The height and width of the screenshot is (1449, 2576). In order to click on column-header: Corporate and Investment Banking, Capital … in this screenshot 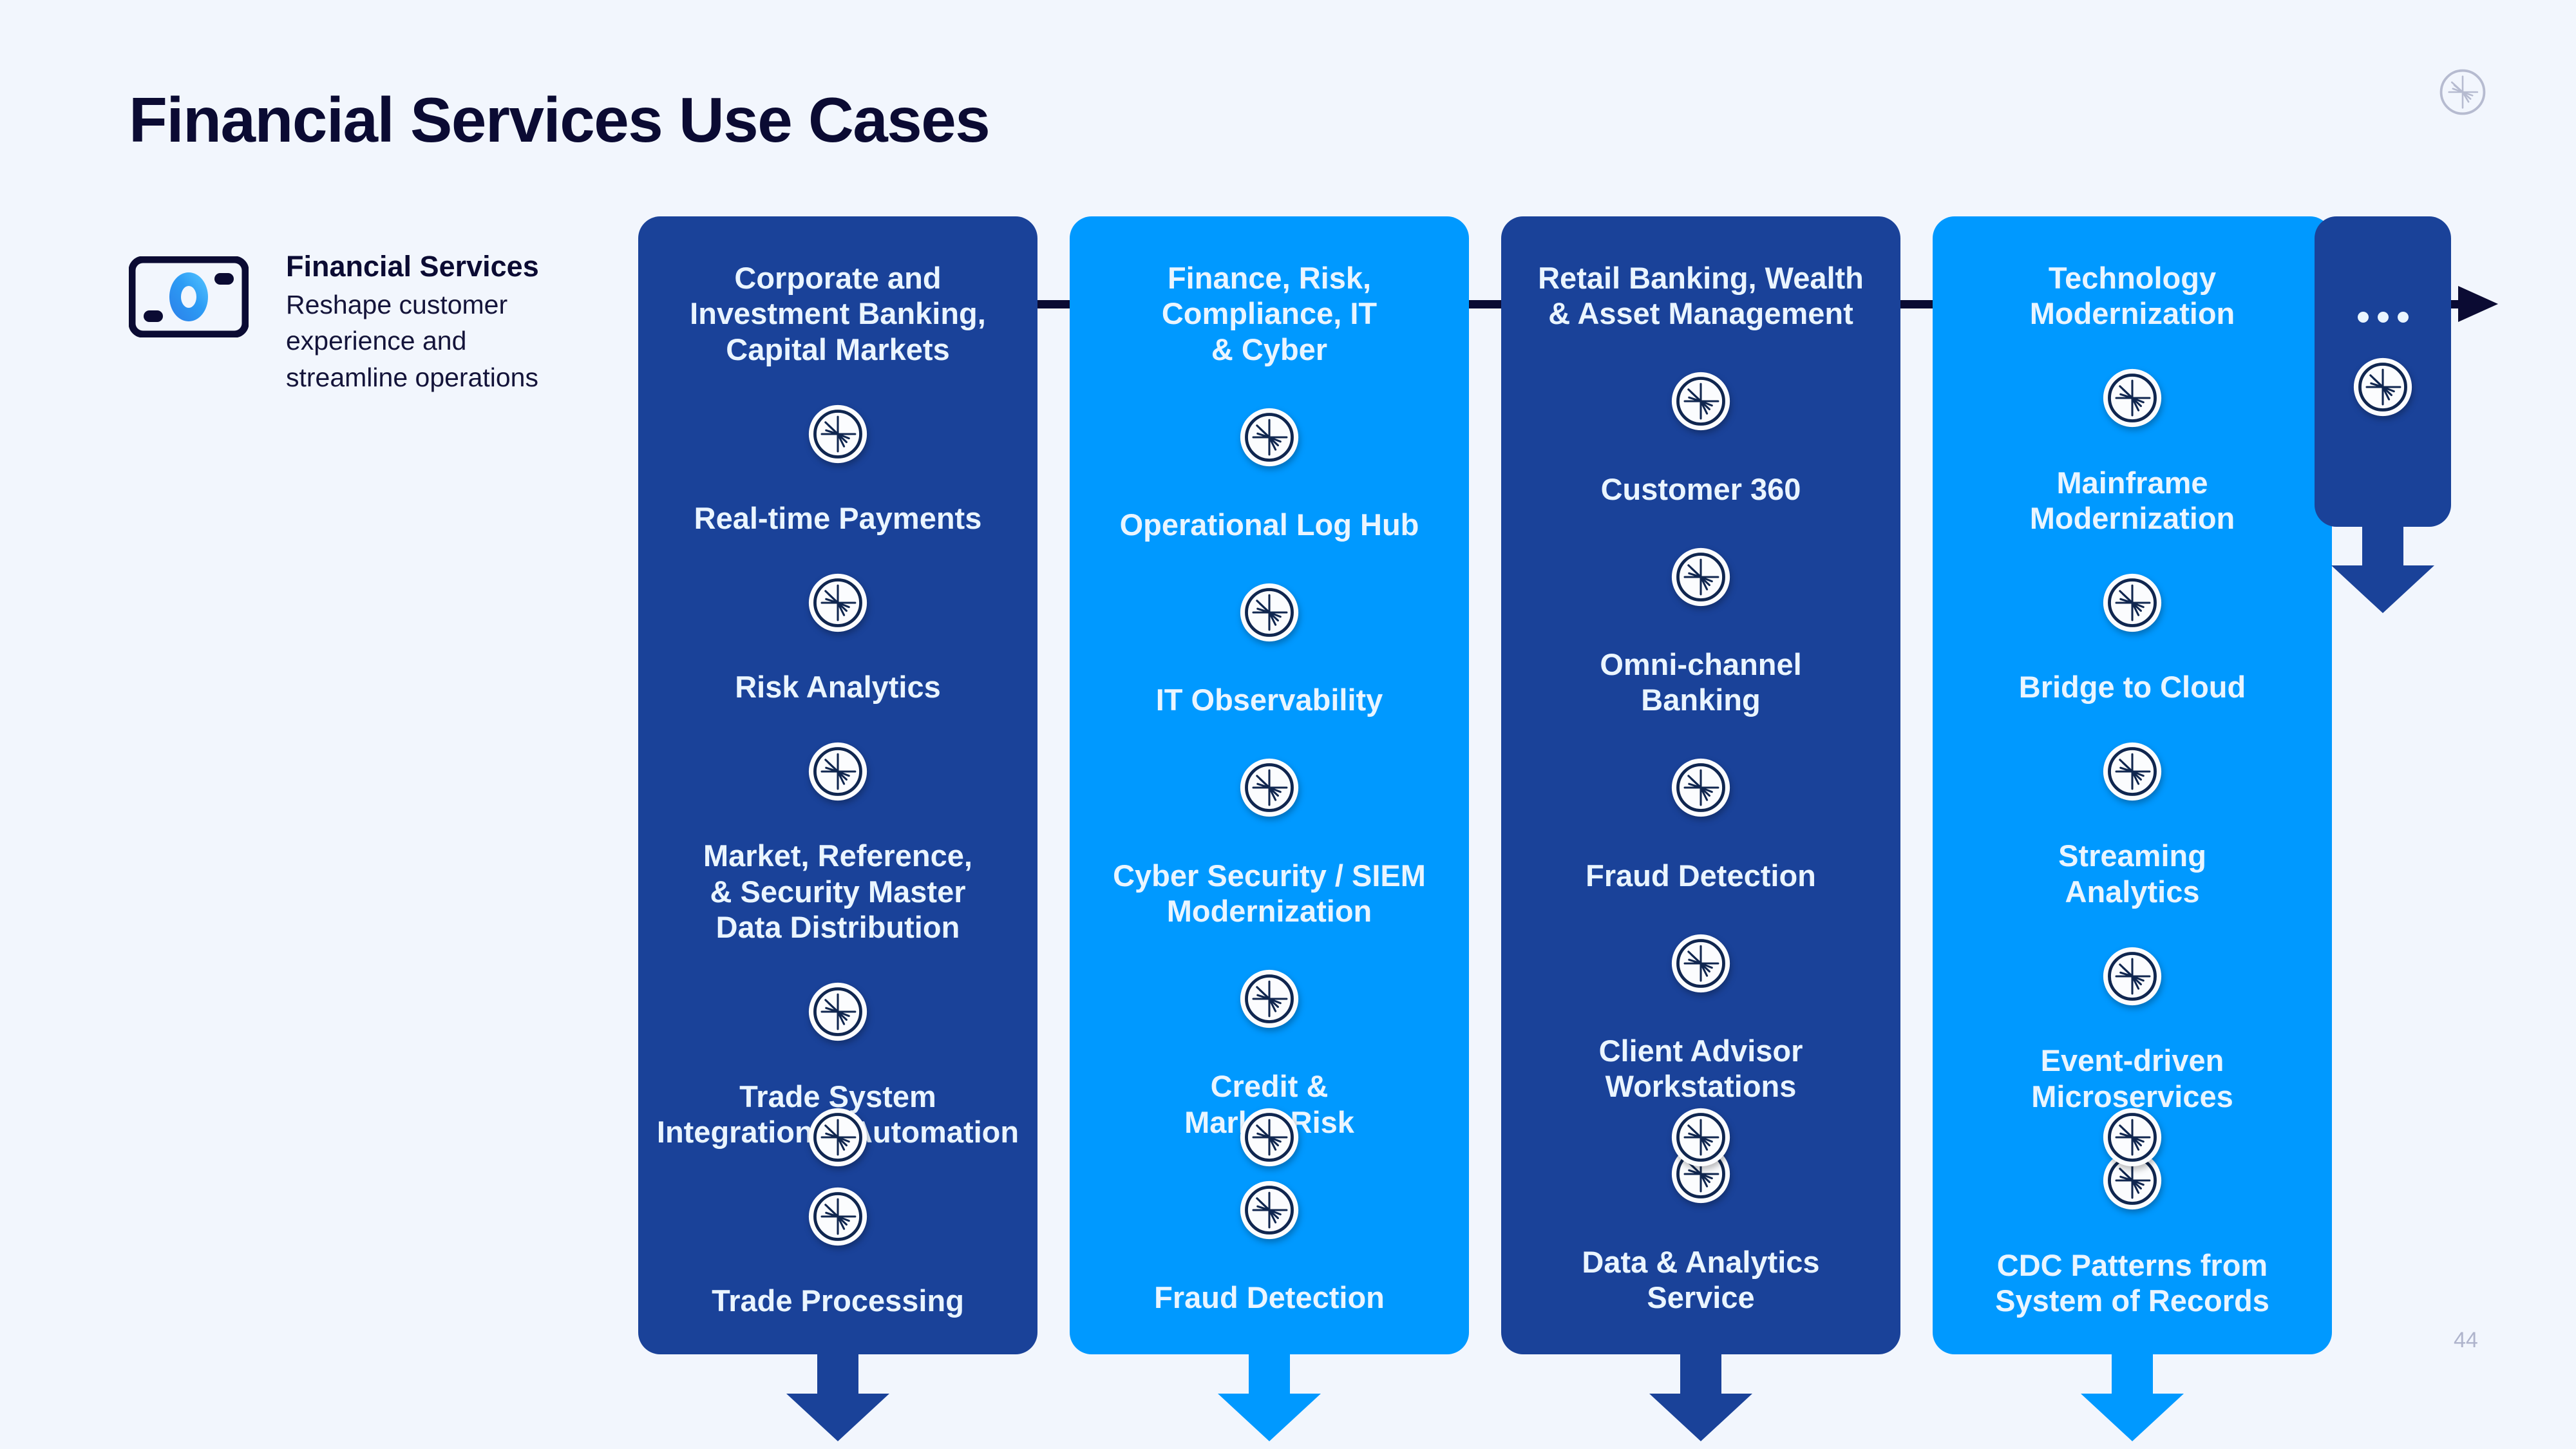, I will do `click(838, 313)`.